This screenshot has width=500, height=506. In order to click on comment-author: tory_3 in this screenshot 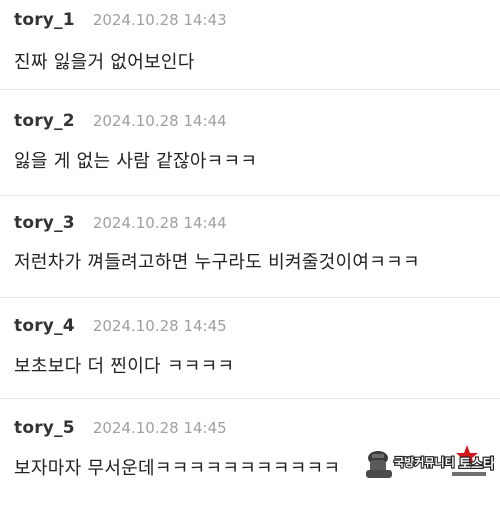, I will do `click(44, 223)`.